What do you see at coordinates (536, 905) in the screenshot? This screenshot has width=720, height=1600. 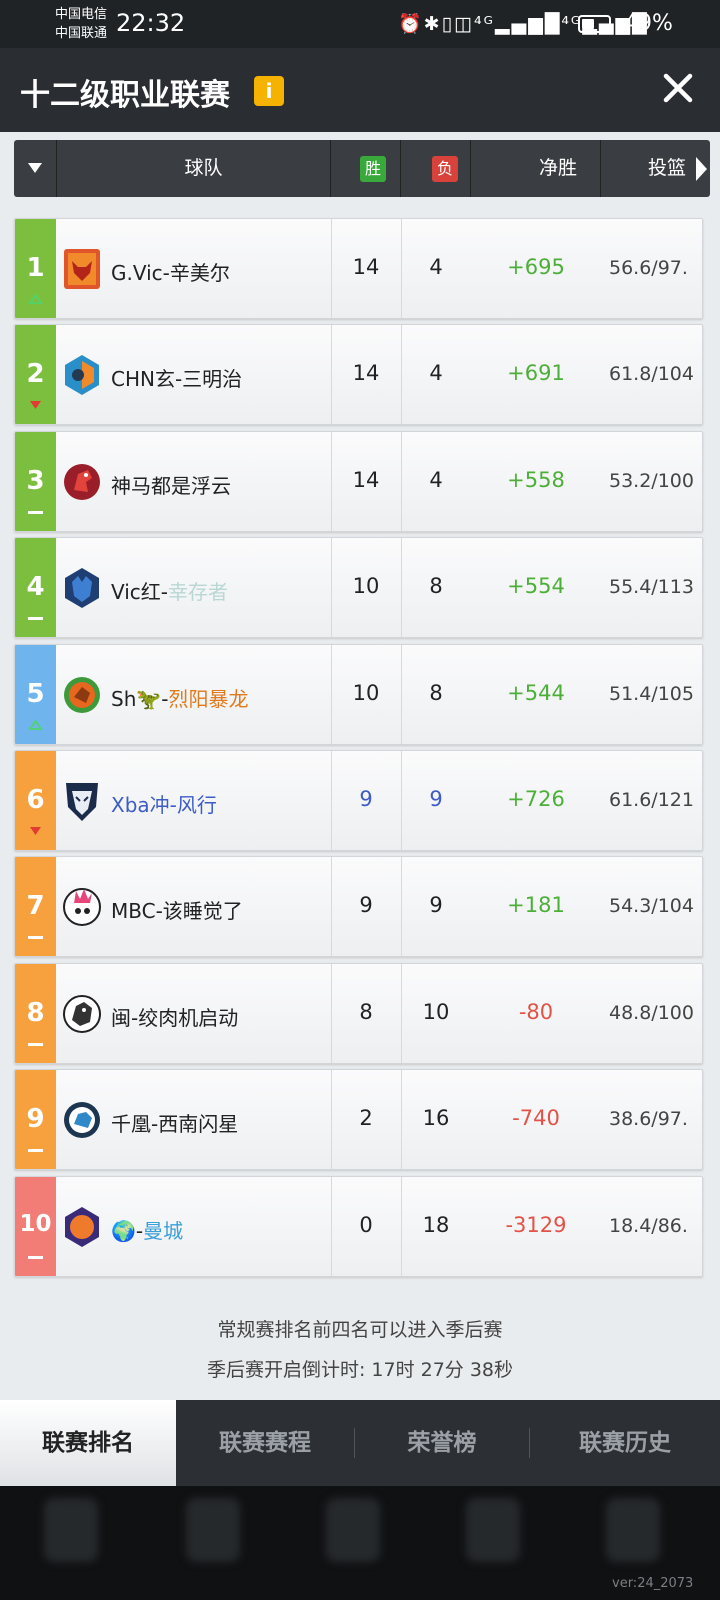 I see `net-value: +181` at bounding box center [536, 905].